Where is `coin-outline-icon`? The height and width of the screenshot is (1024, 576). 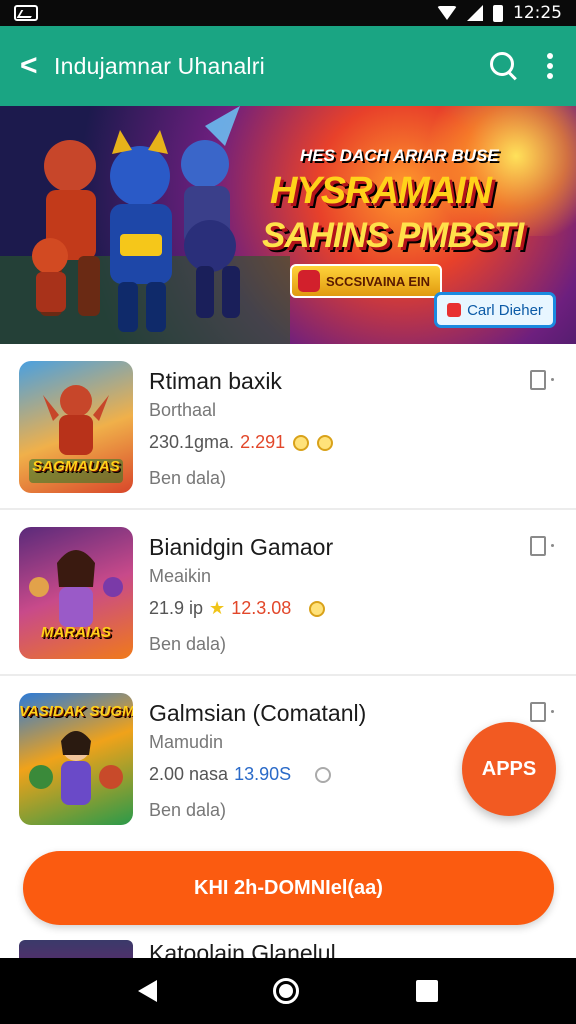
coin-outline-icon is located at coordinates (323, 774).